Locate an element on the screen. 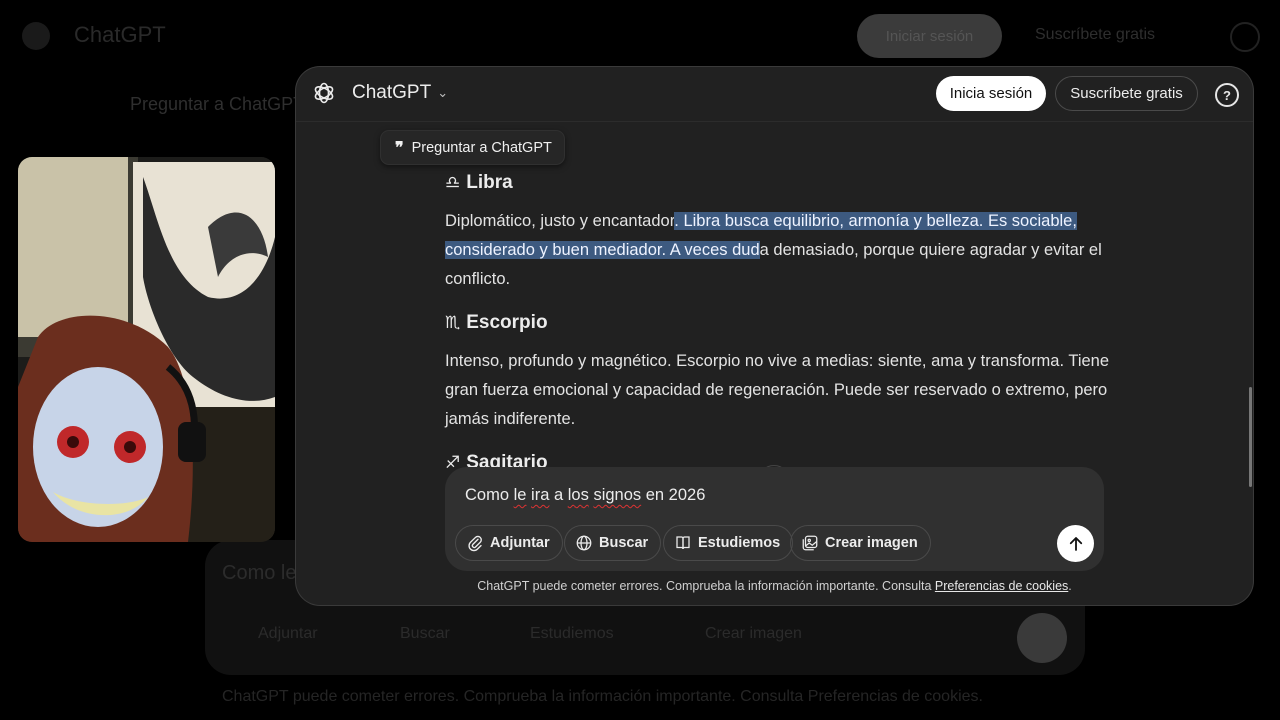  search-label: Buscar is located at coordinates (624, 543).